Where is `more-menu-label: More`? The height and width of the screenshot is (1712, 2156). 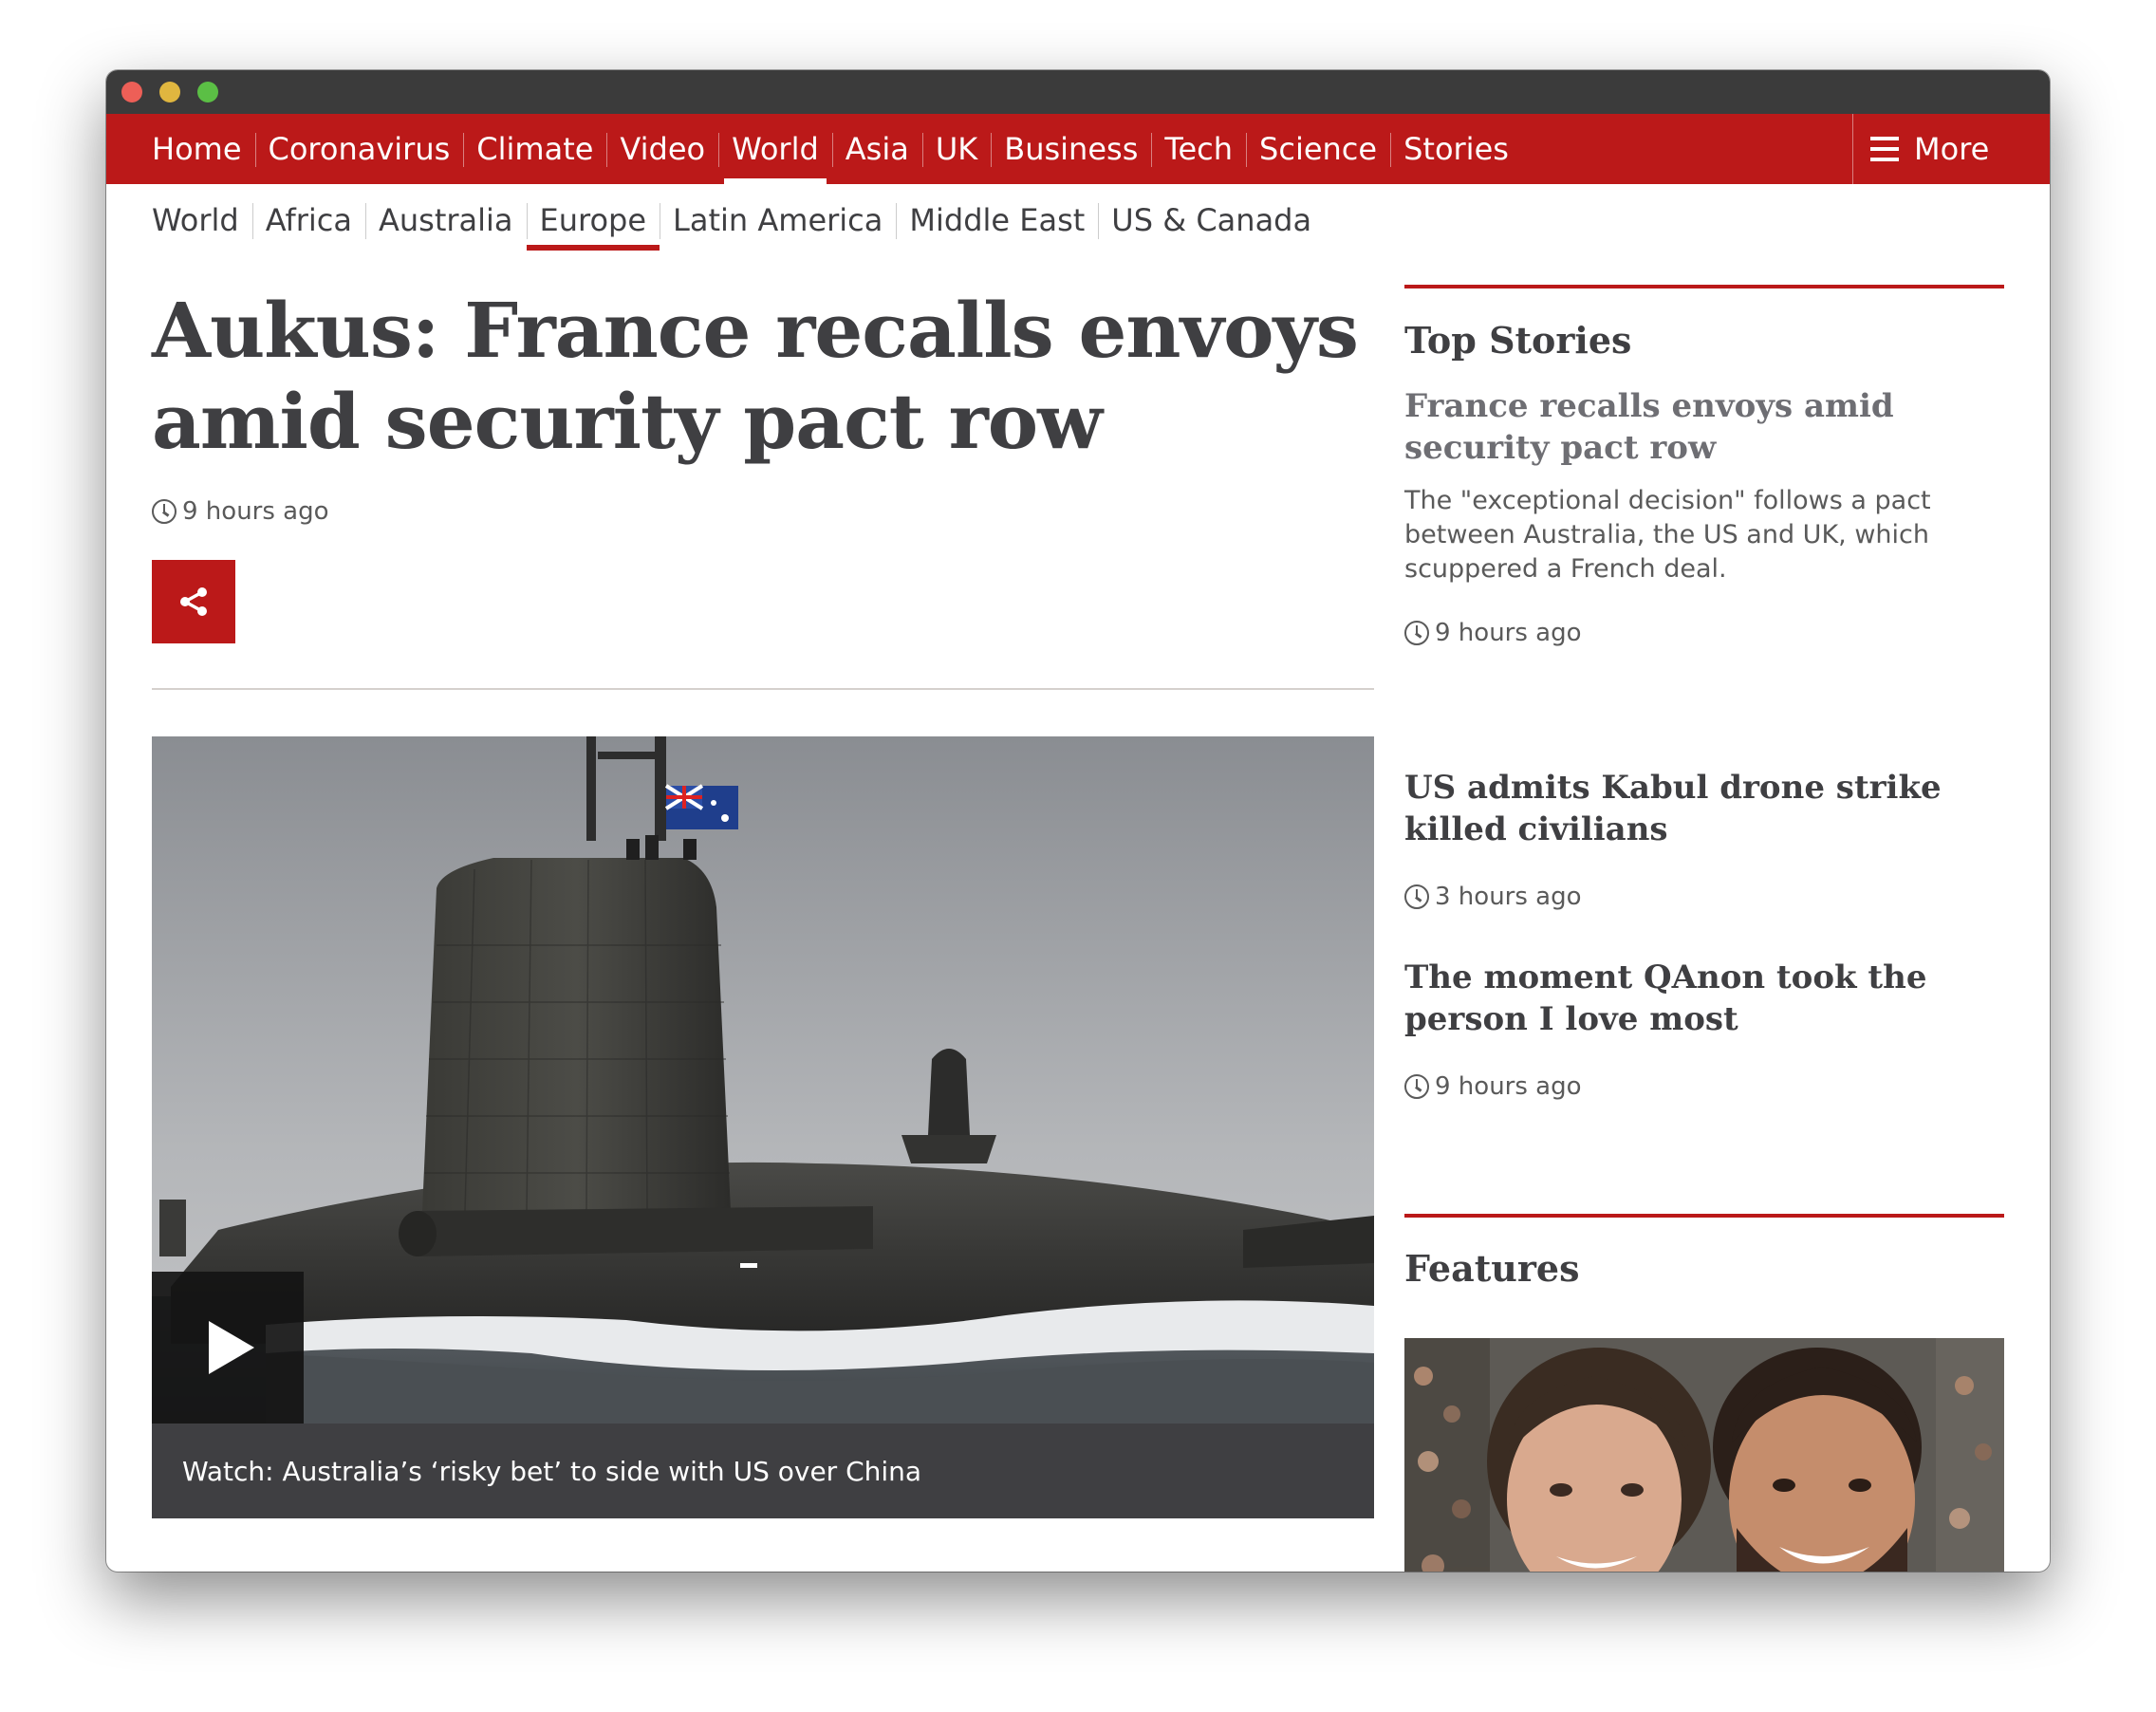
more-menu-label: More is located at coordinates (1952, 149).